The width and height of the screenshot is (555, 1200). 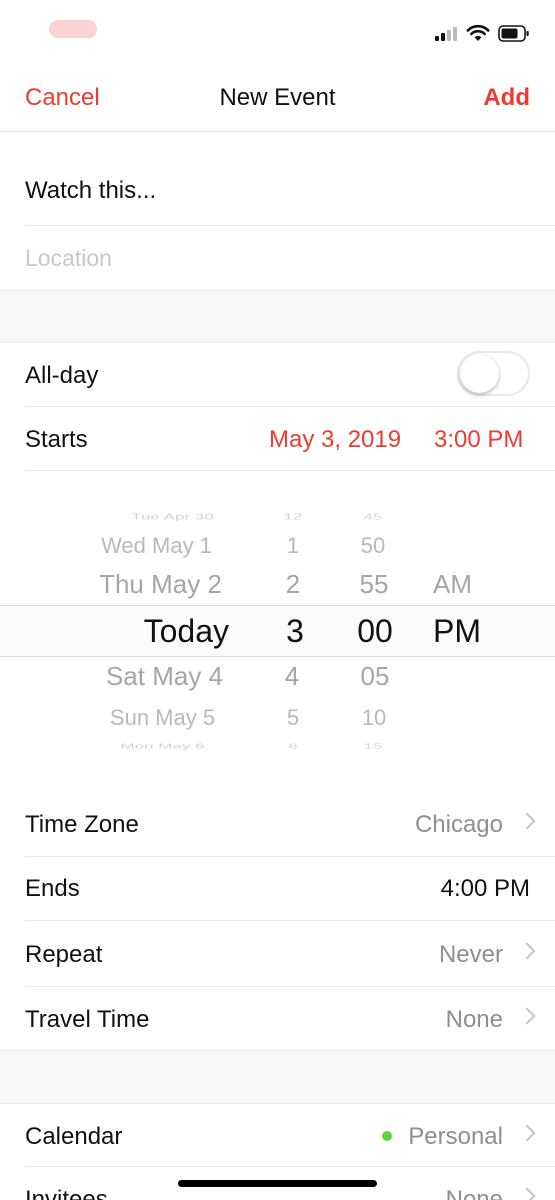 What do you see at coordinates (474, 1020) in the screenshot?
I see `travel-time-value: None` at bounding box center [474, 1020].